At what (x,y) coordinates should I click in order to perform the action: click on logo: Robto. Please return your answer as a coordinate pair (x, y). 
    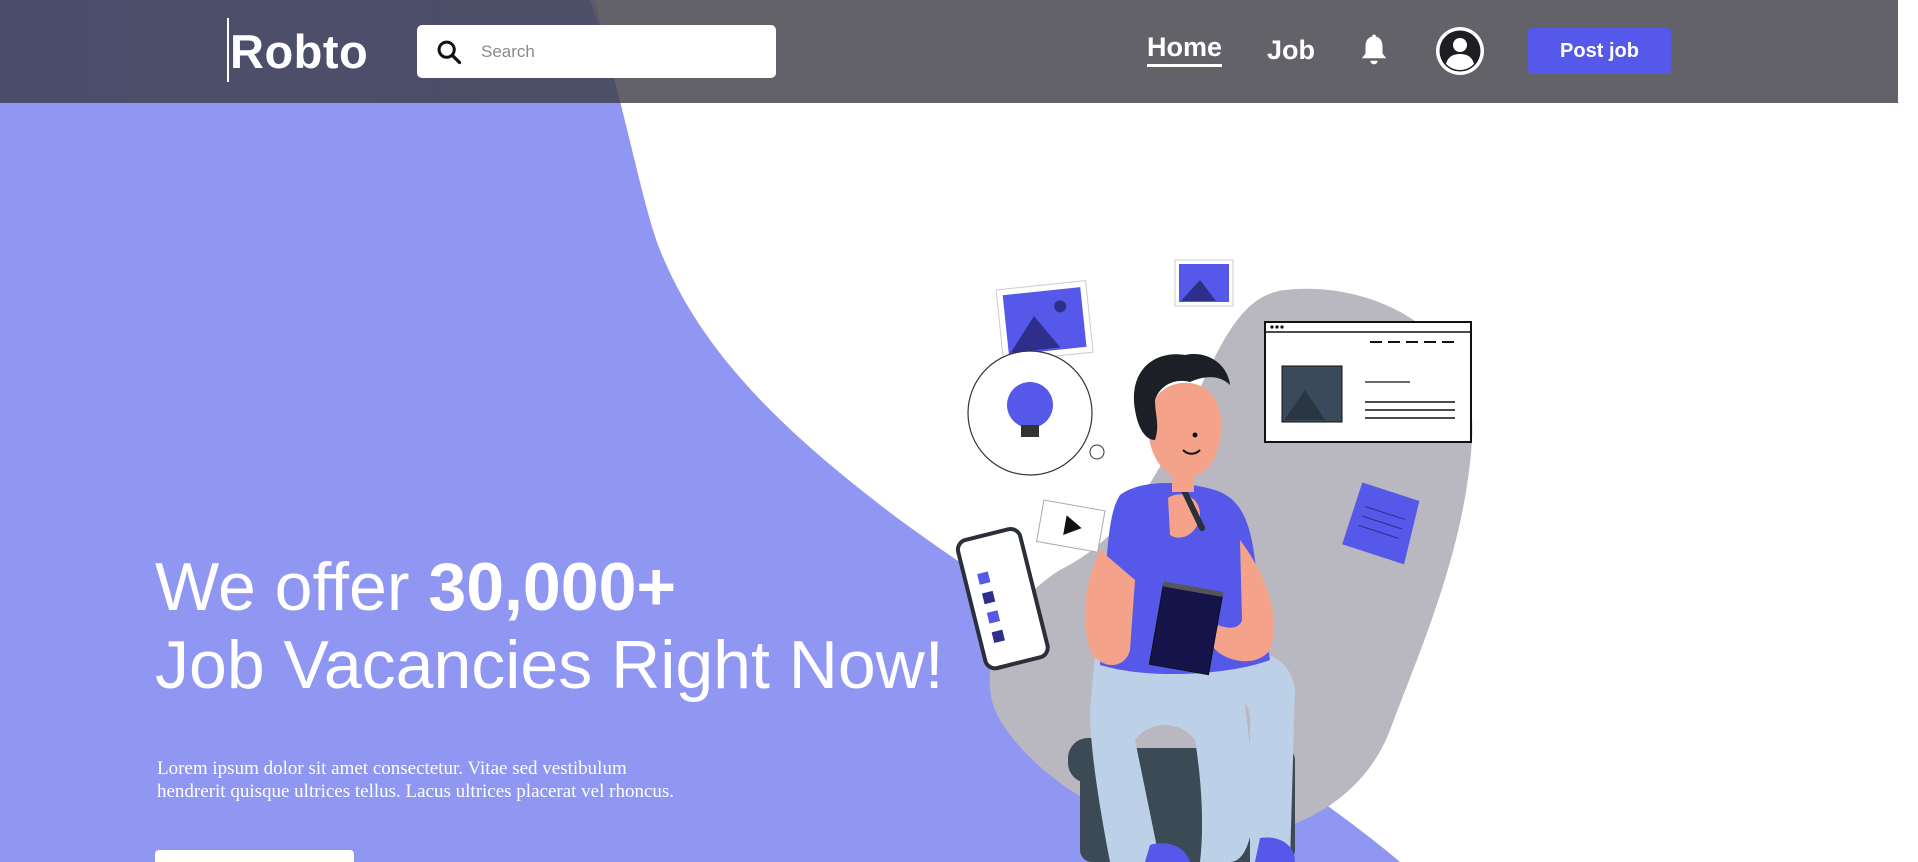
    Looking at the image, I should click on (299, 51).